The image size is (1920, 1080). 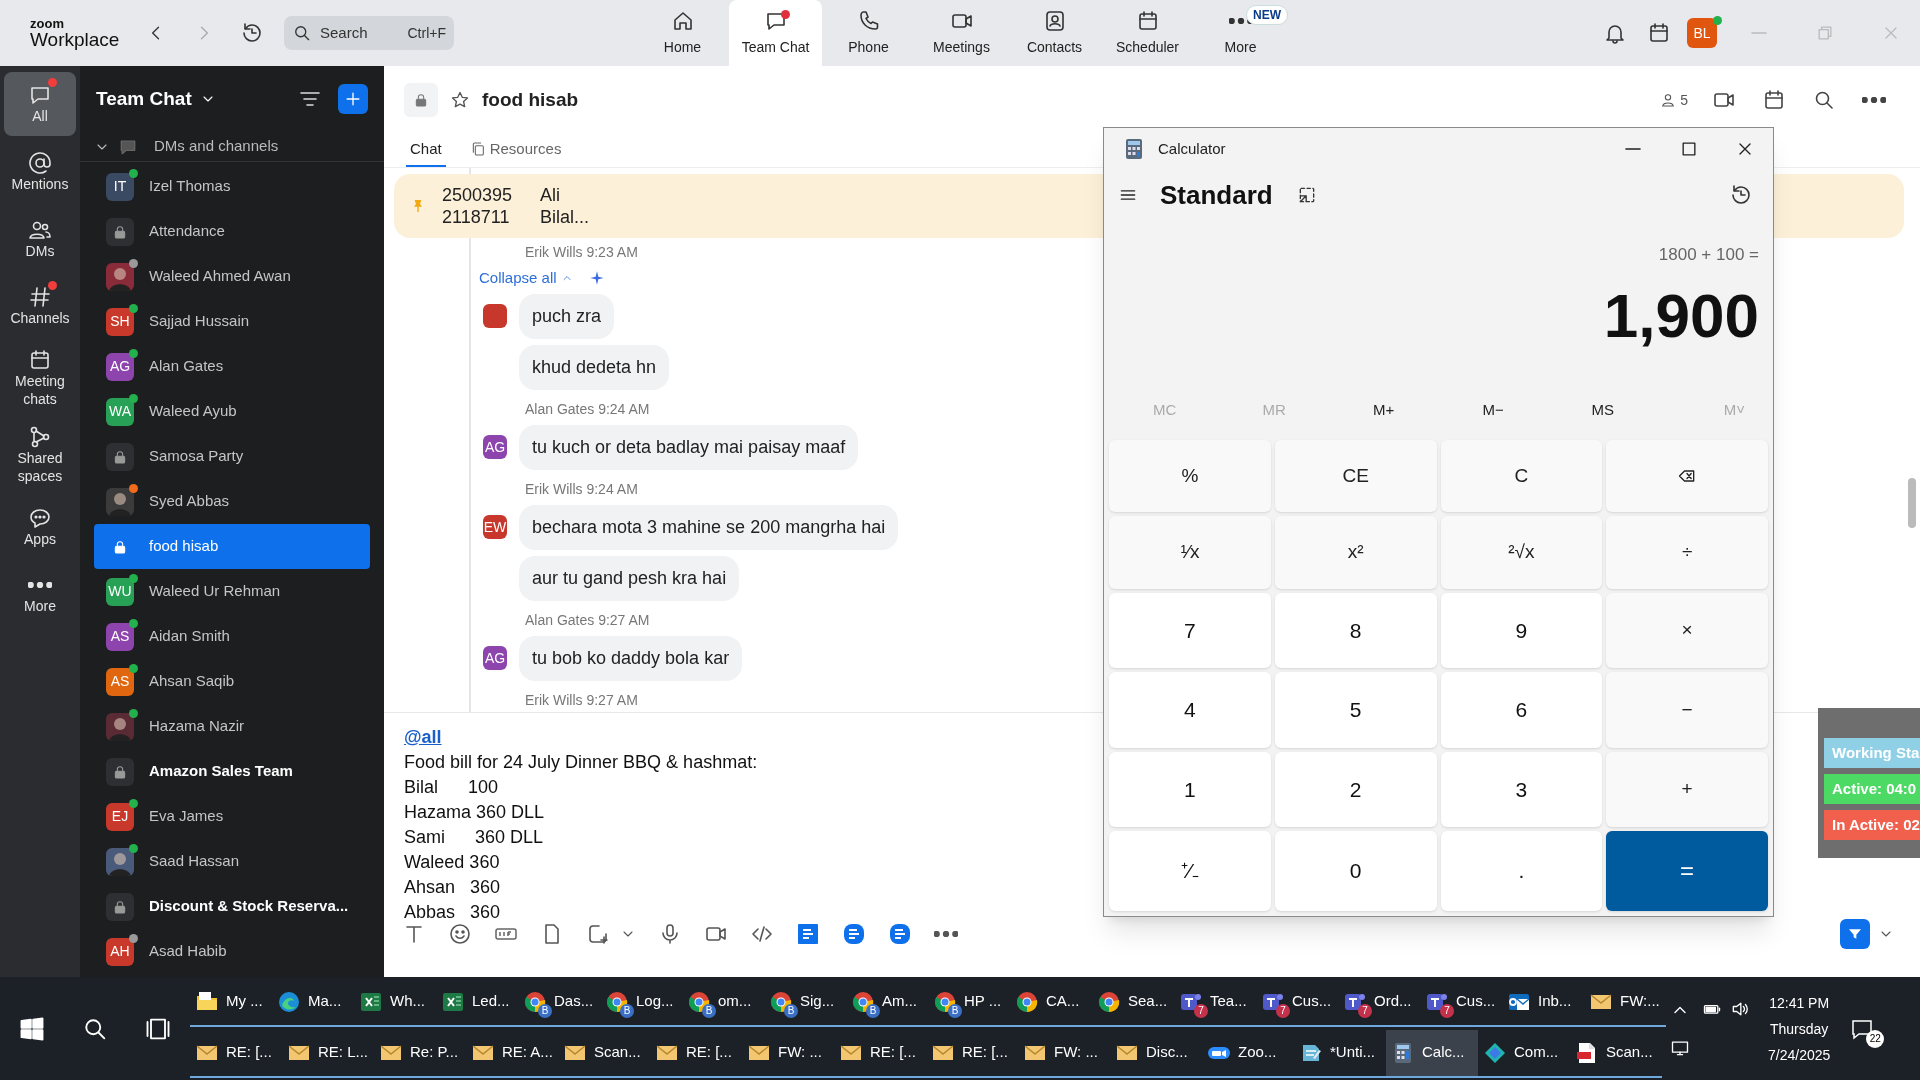 What do you see at coordinates (476, 217) in the screenshot?
I see `pinned-text: 2118711` at bounding box center [476, 217].